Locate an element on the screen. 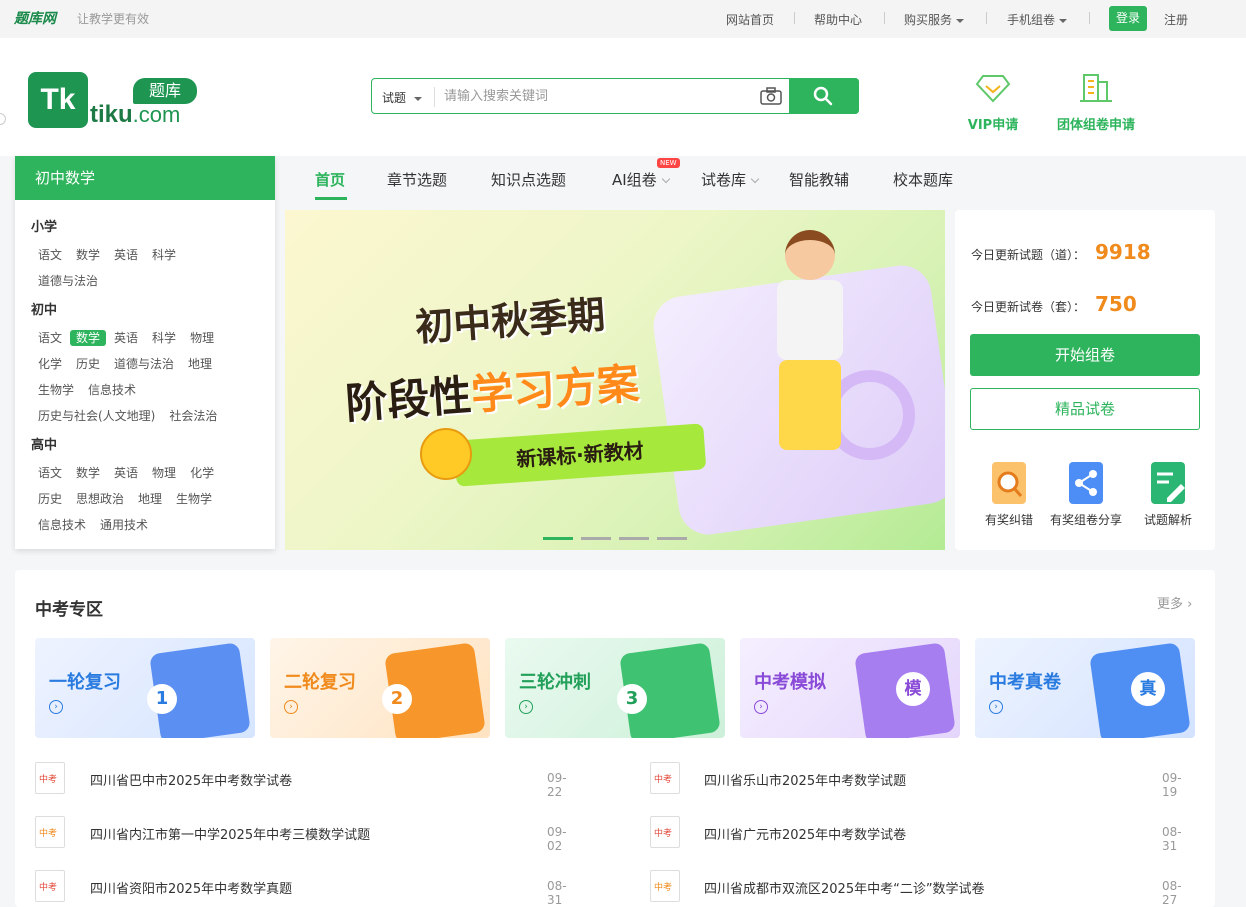 The height and width of the screenshot is (907, 1246). subject-item: 通用技术 is located at coordinates (124, 525).